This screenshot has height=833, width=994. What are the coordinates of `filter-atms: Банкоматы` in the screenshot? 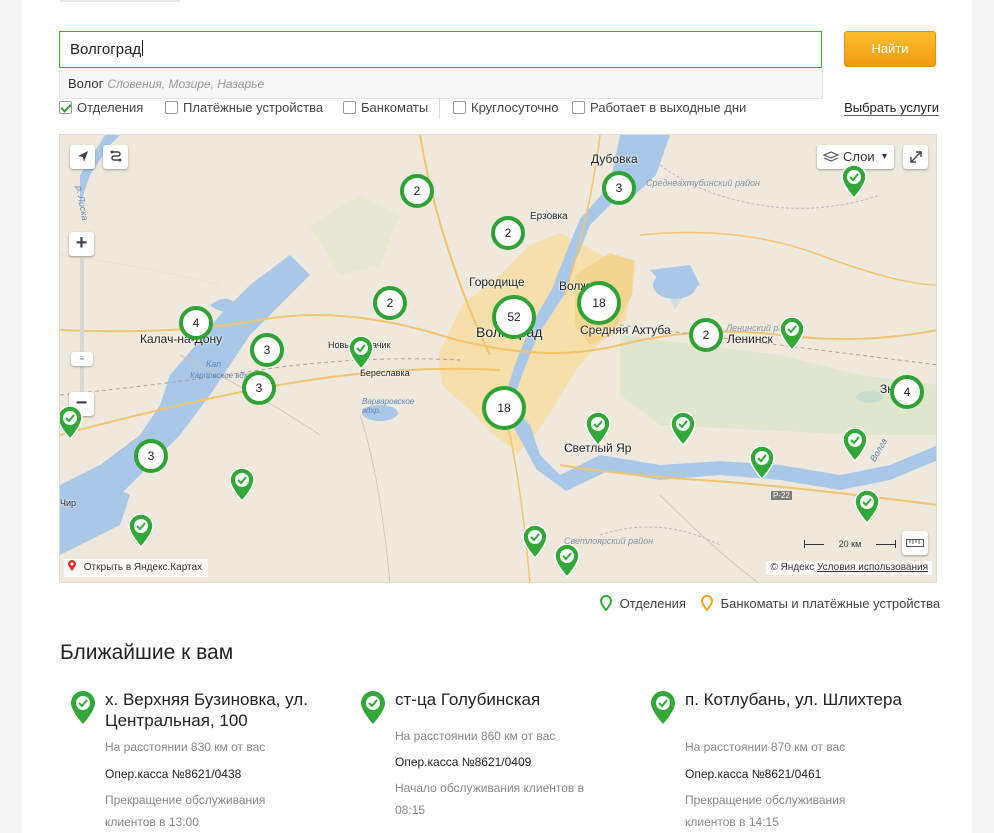 It's located at (385, 107).